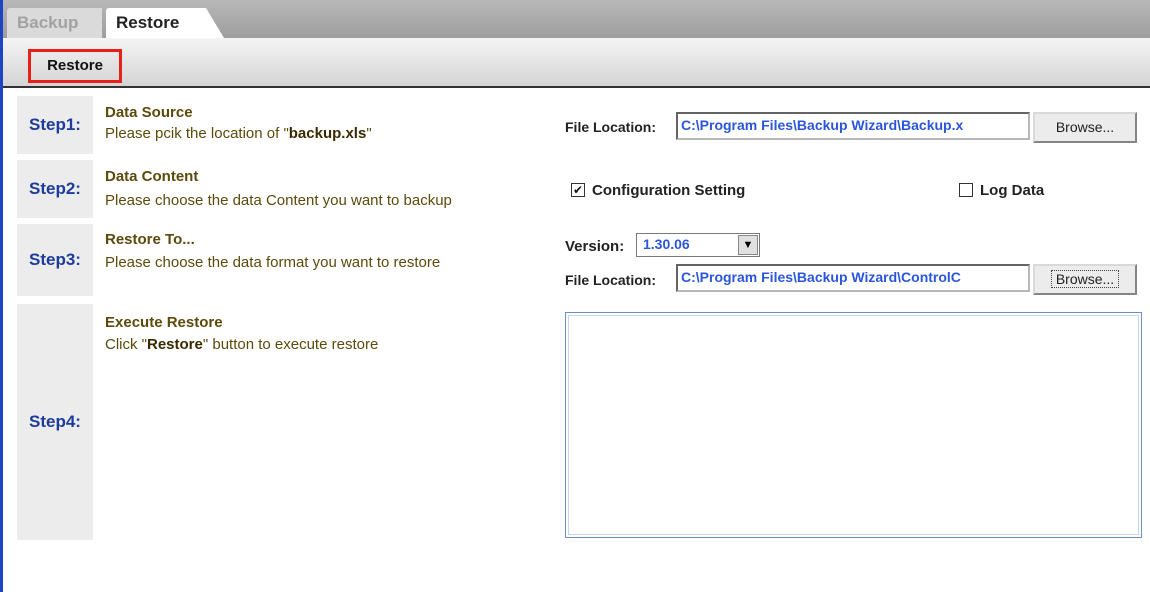  Describe the element at coordinates (1, 296) in the screenshot. I see `window-left-edge` at that location.